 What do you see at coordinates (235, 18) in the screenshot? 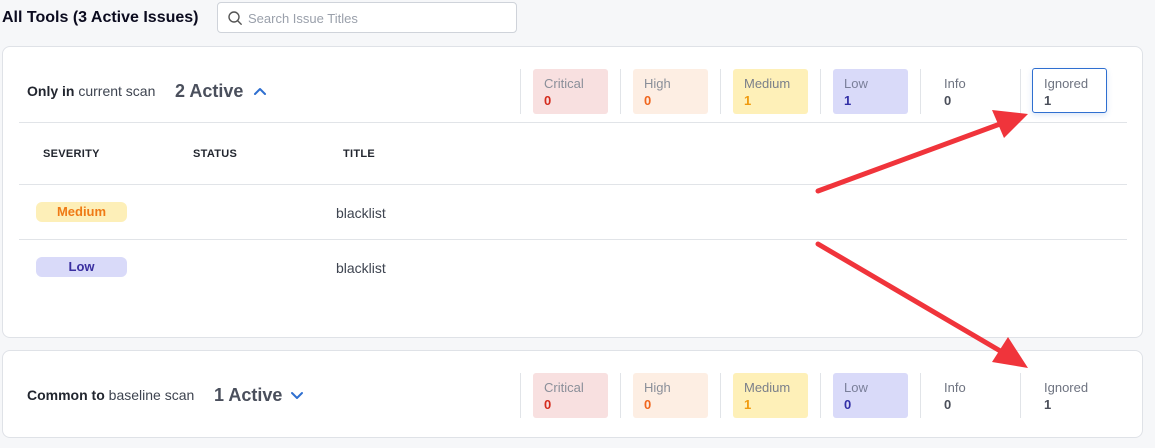
I see `search-icon` at bounding box center [235, 18].